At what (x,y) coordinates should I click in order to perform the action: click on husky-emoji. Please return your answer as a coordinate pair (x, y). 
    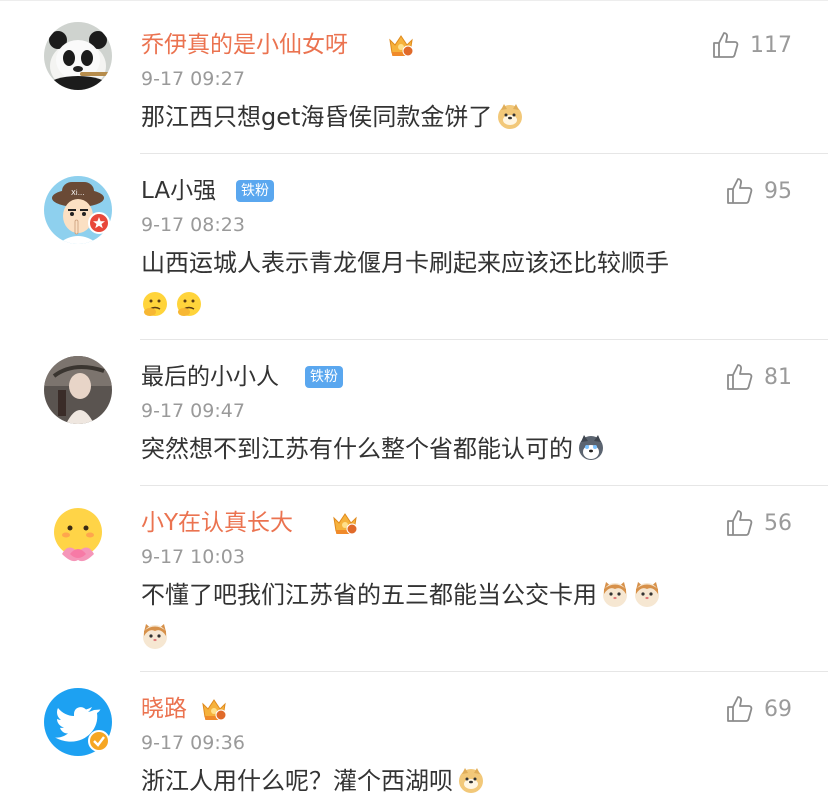
    Looking at the image, I should click on (591, 448).